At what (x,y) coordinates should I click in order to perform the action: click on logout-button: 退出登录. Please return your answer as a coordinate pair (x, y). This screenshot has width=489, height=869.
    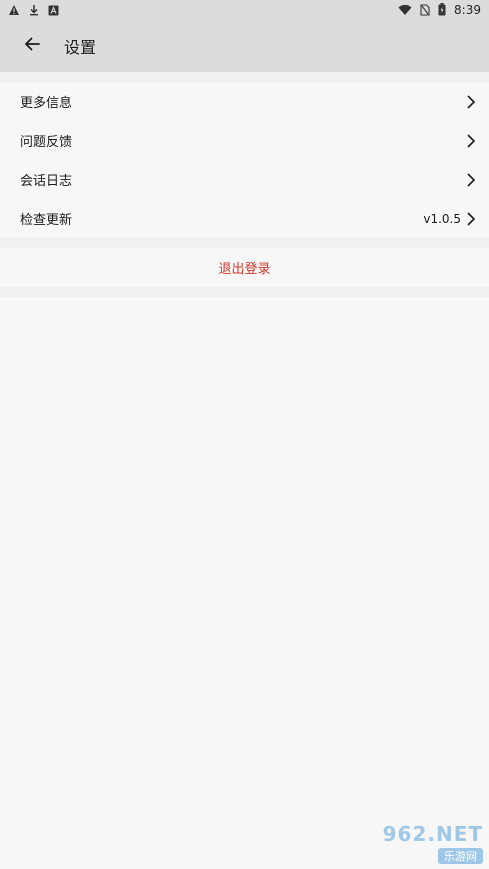
    Looking at the image, I should click on (244, 267).